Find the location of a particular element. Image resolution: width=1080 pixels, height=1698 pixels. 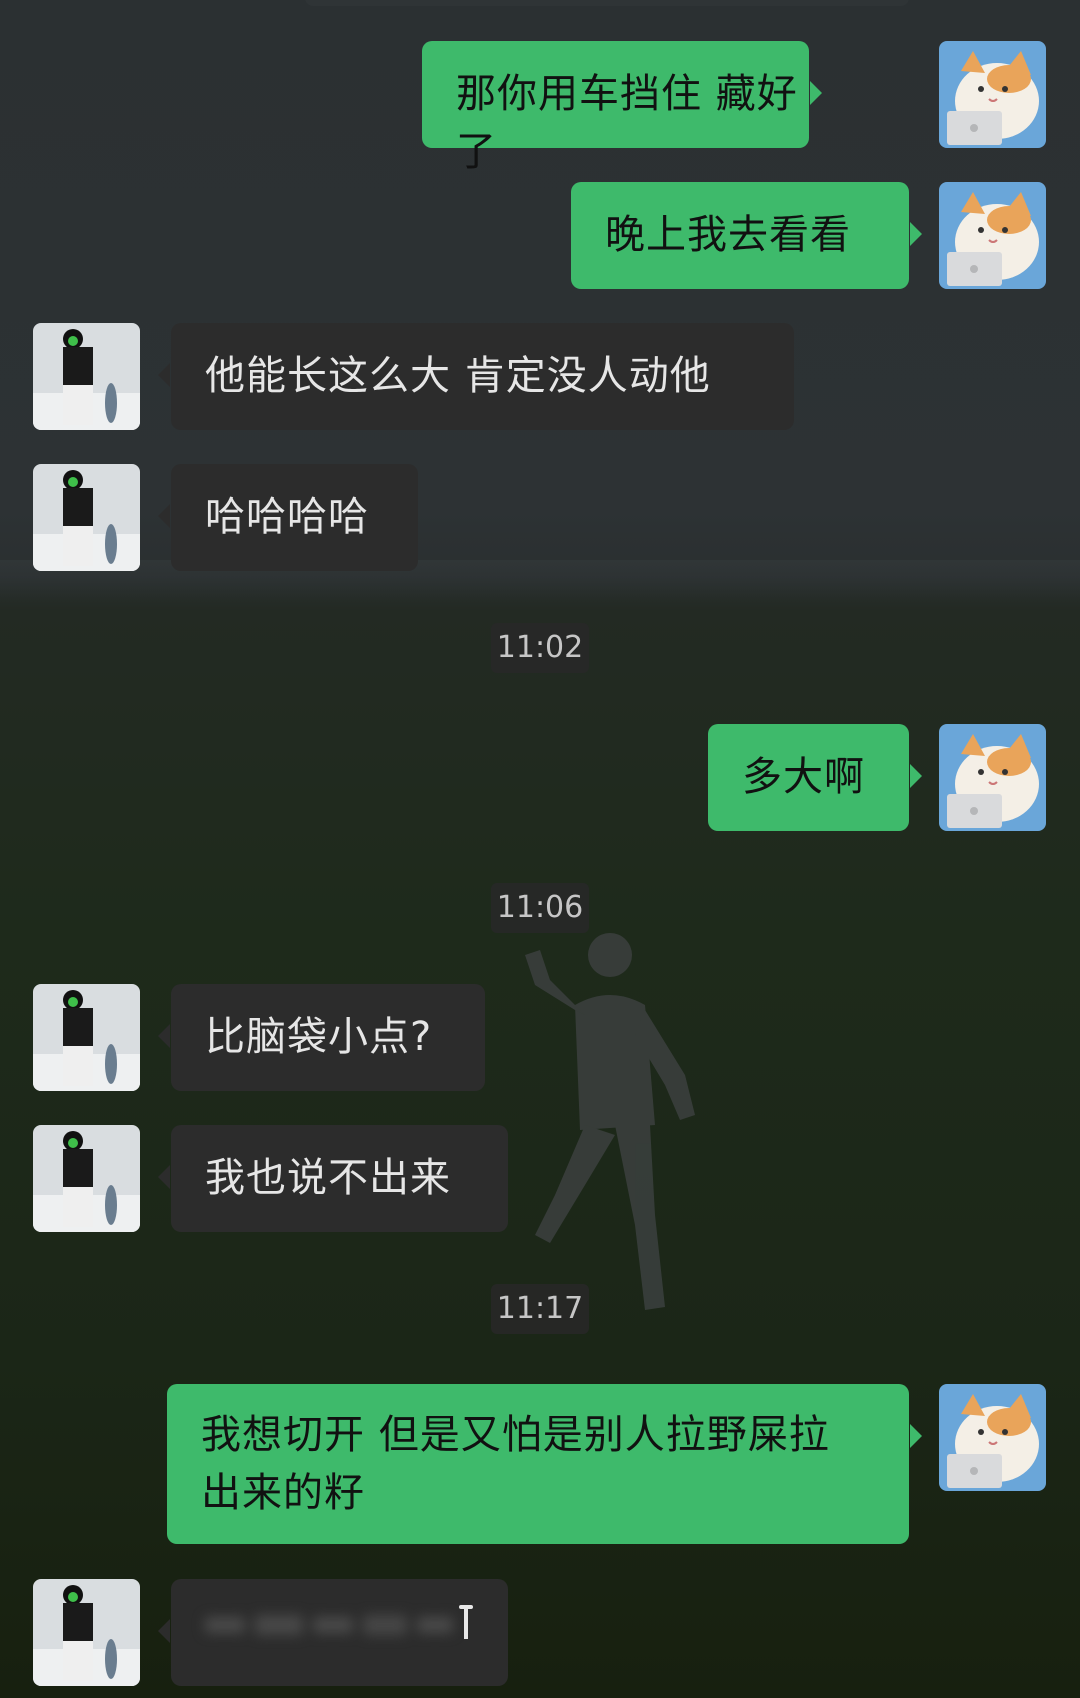

timestamp: 11:17 is located at coordinates (540, 1309).